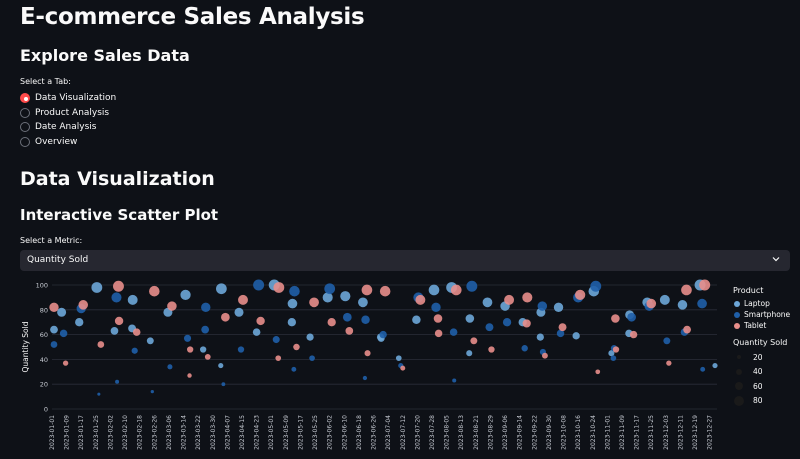 The width and height of the screenshot is (800, 459). What do you see at coordinates (154, 432) in the screenshot?
I see `x-tick-label: 2023-02-26` at bounding box center [154, 432].